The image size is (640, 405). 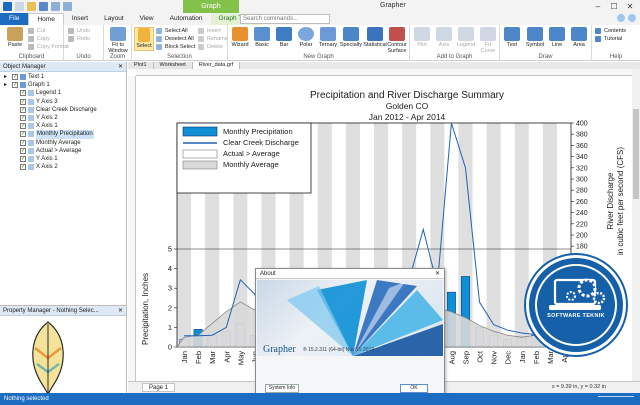 I want to click on zoom-slider, so click(x=616, y=399).